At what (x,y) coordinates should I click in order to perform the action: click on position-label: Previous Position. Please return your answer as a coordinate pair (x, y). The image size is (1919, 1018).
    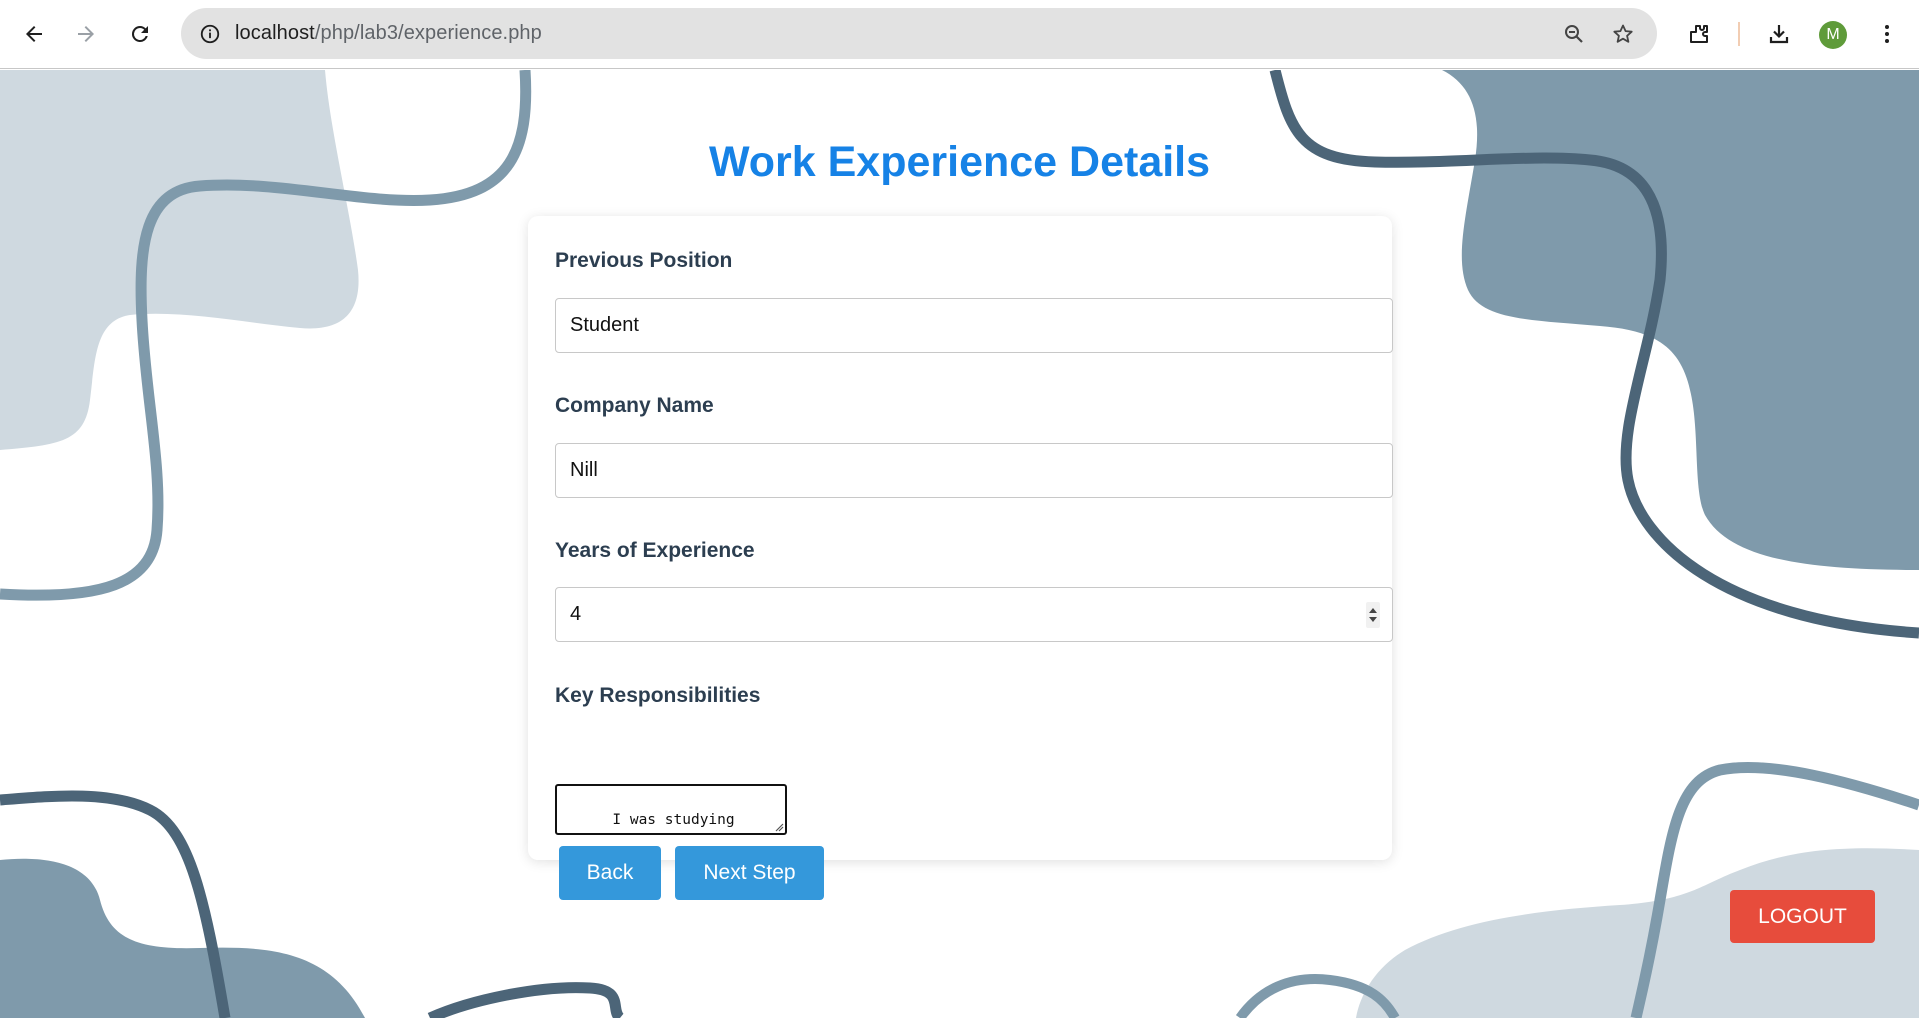
    Looking at the image, I should click on (644, 260).